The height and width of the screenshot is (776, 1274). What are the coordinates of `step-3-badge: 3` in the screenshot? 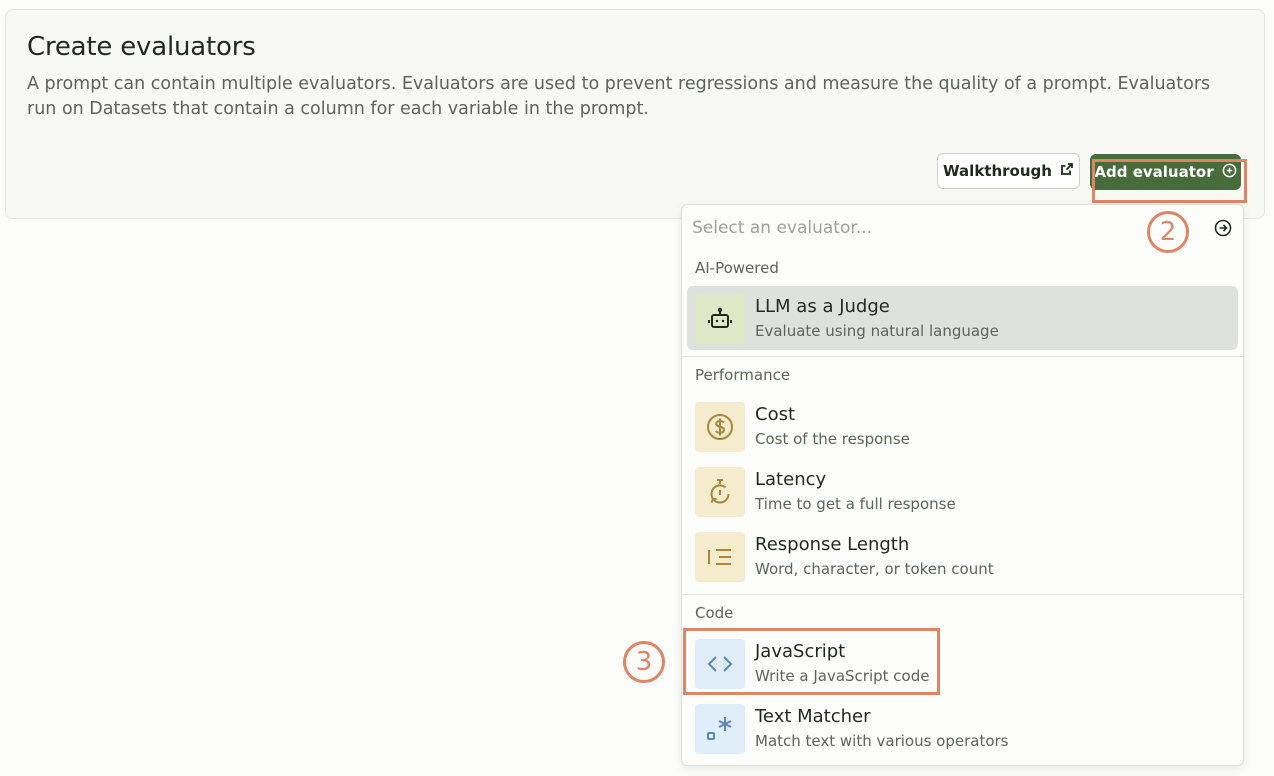 It's located at (644, 662).